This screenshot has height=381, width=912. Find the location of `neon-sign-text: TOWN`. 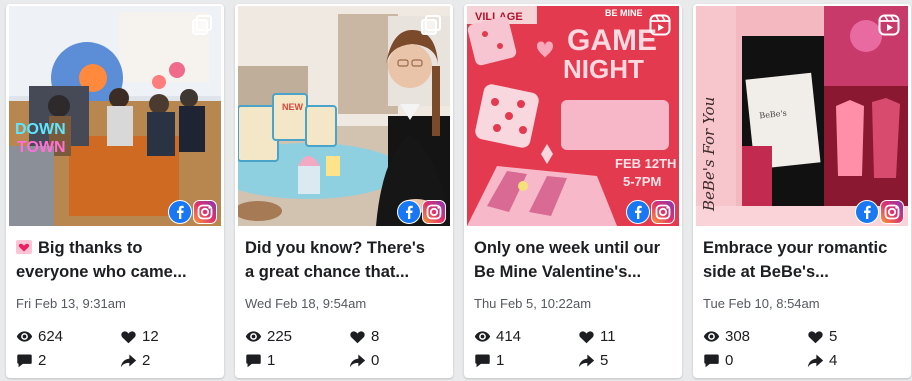

neon-sign-text: TOWN is located at coordinates (41, 147).